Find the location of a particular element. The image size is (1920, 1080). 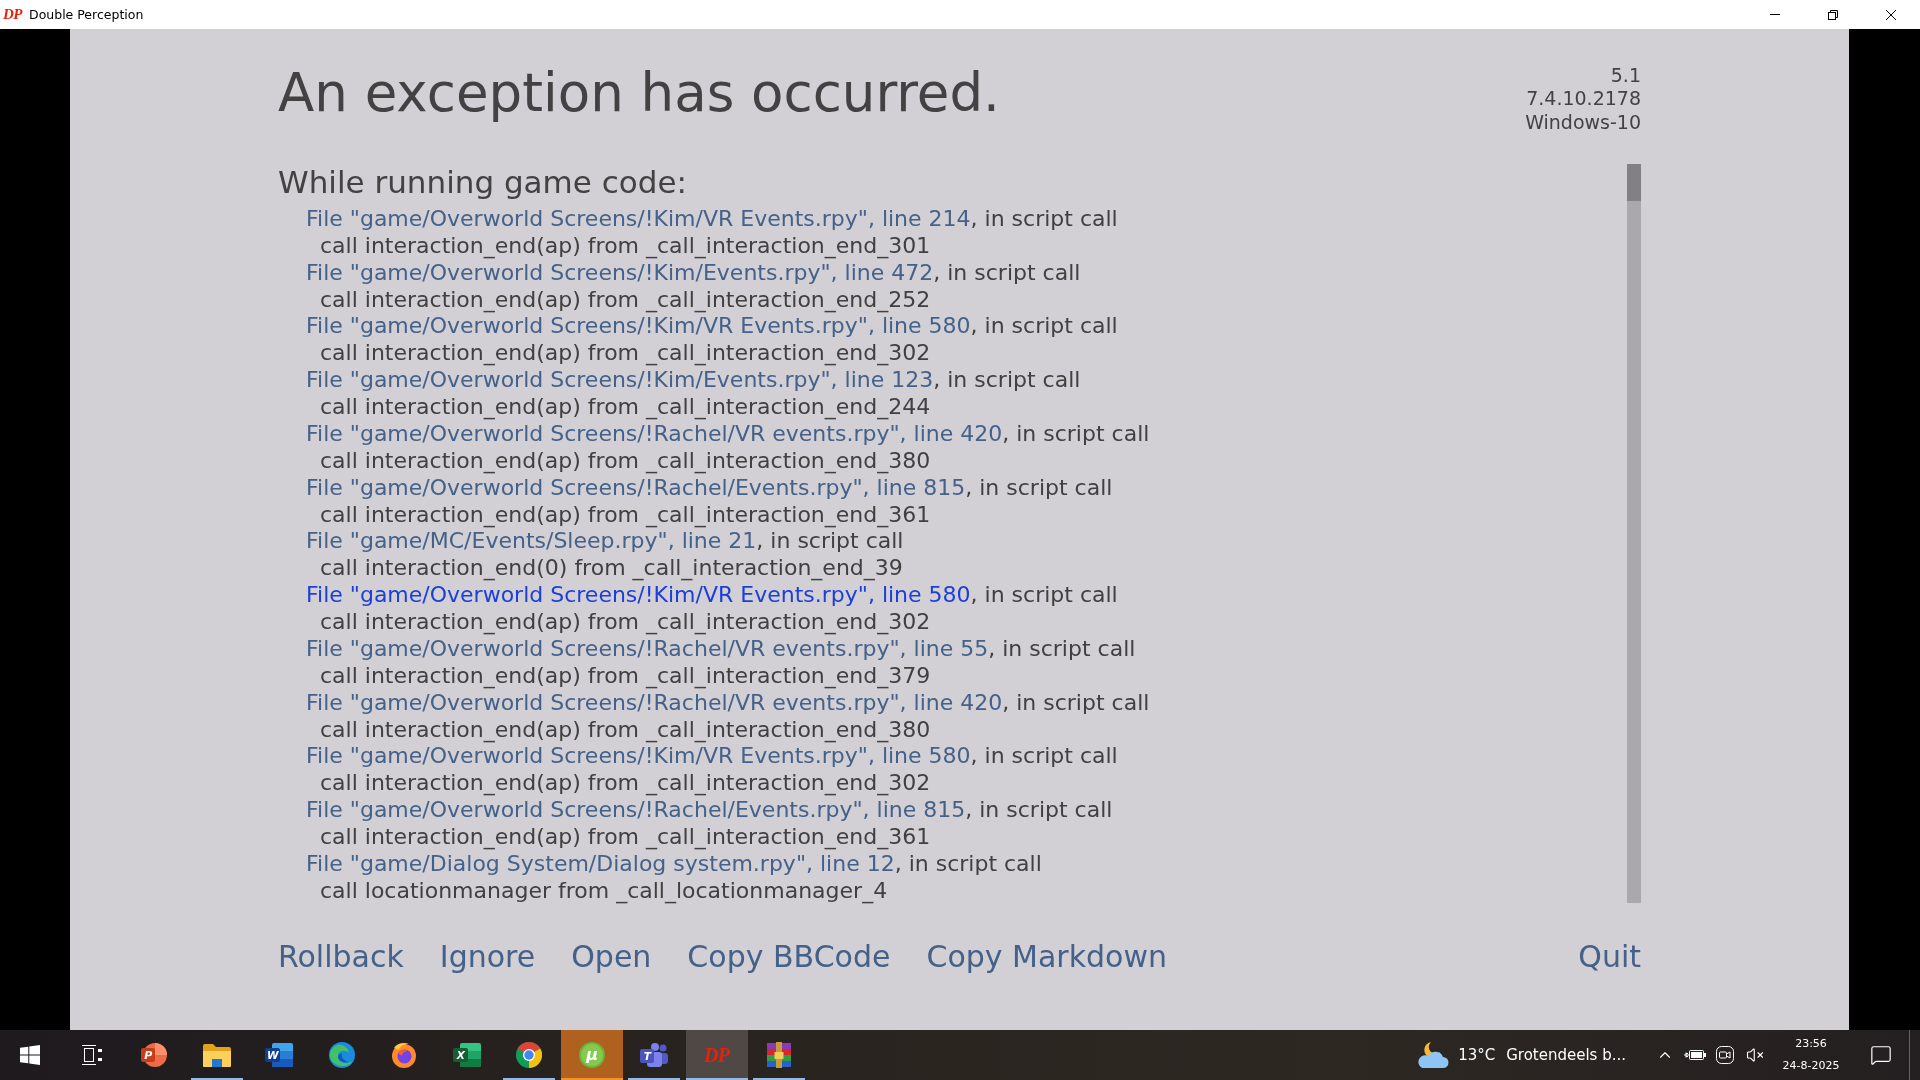

action-button: Open is located at coordinates (611, 956).